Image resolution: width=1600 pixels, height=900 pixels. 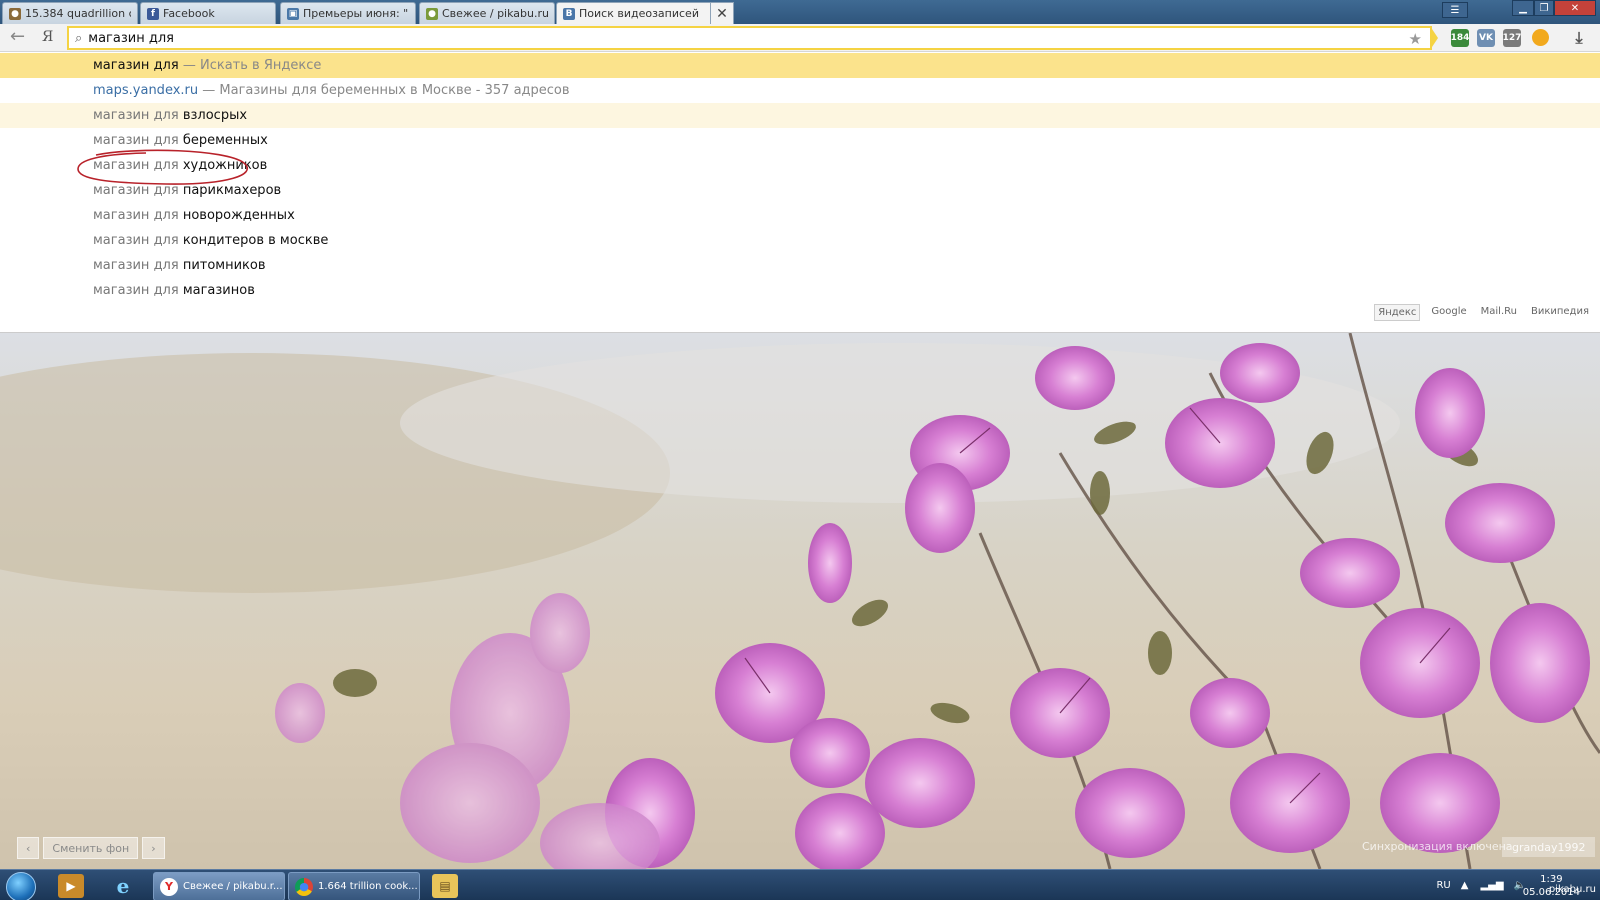 What do you see at coordinates (1499, 312) in the screenshot?
I see `engine-mailru: Mail.Ru` at bounding box center [1499, 312].